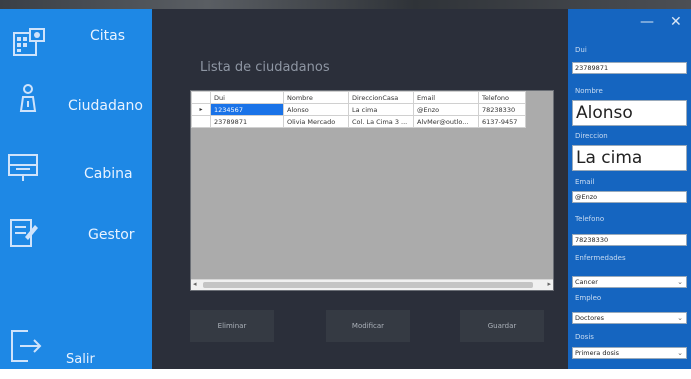 The width and height of the screenshot is (691, 379). I want to click on sidebar-item-label: Salir, so click(80, 359).